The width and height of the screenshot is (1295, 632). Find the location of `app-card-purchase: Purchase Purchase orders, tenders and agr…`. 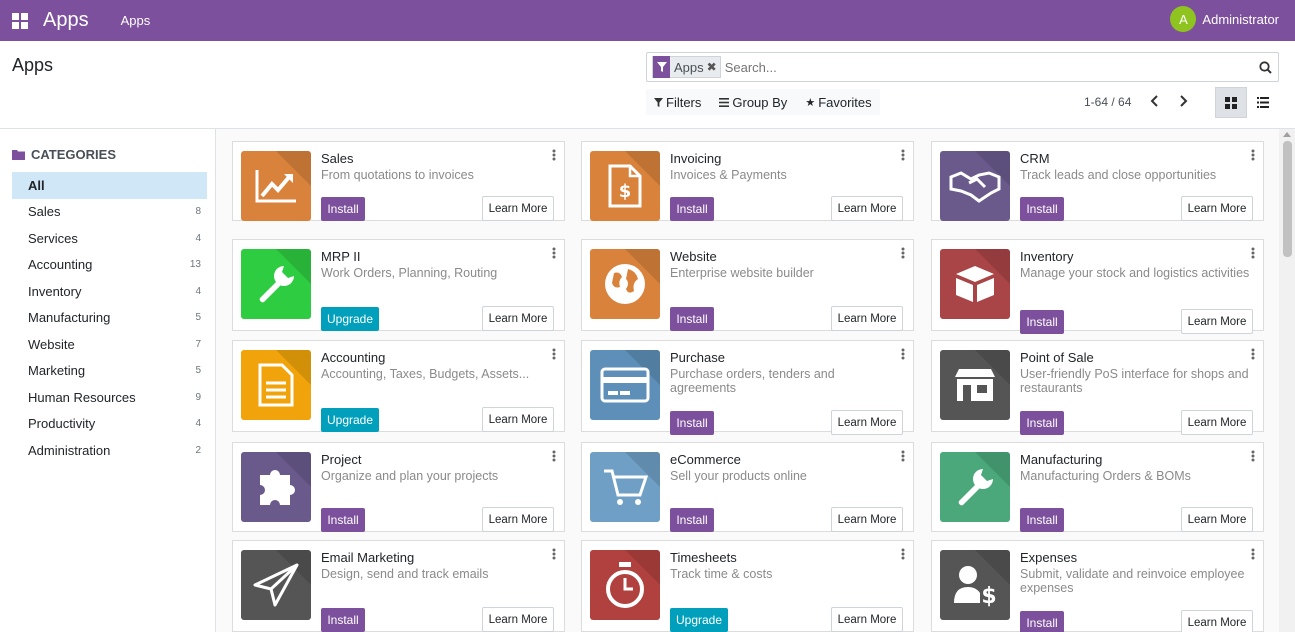

app-card-purchase: Purchase Purchase orders, tenders and agr… is located at coordinates (747, 387).